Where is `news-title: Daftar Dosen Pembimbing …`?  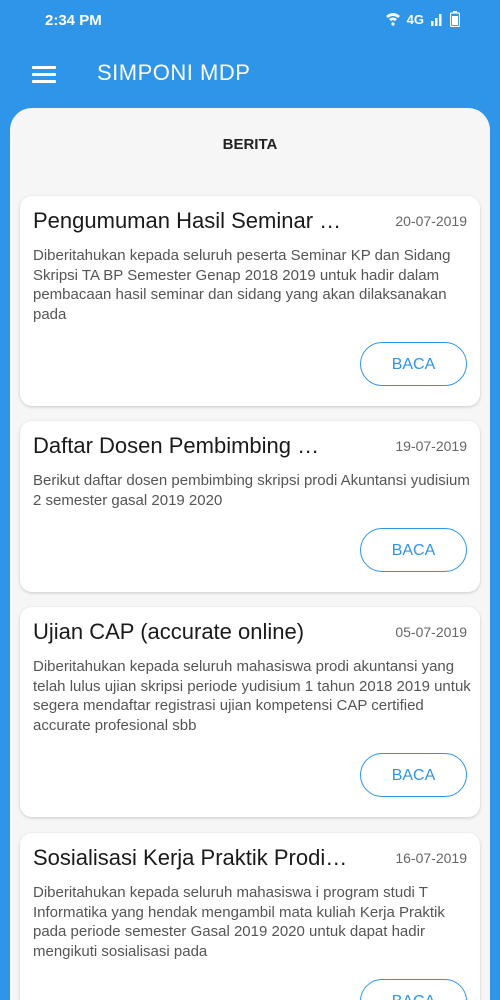 news-title: Daftar Dosen Pembimbing … is located at coordinates (176, 445).